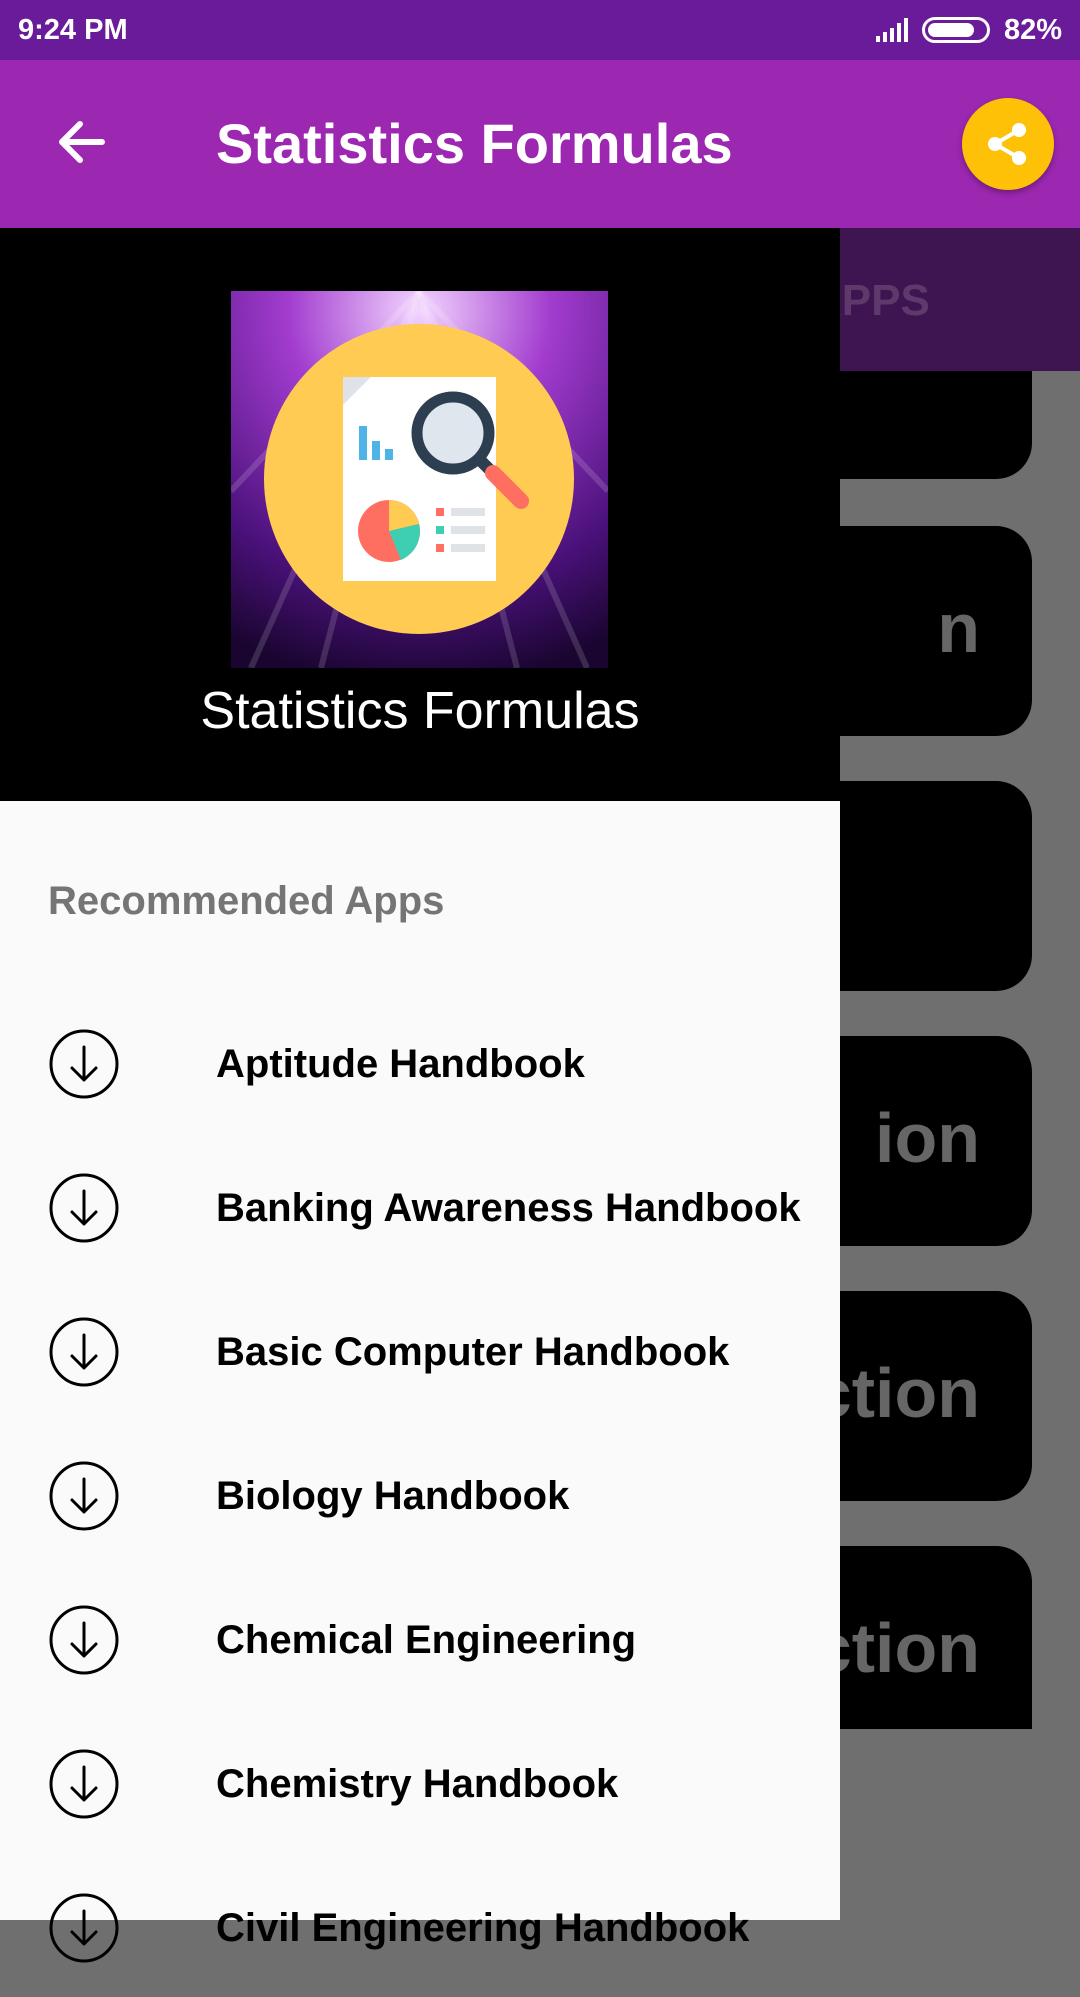  I want to click on app-bar: Statistics Formulas, so click(540, 144).